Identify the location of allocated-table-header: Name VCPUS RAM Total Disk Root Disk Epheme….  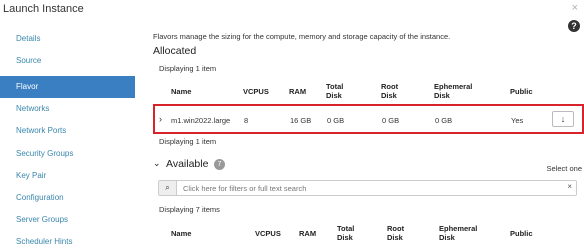
(368, 93).